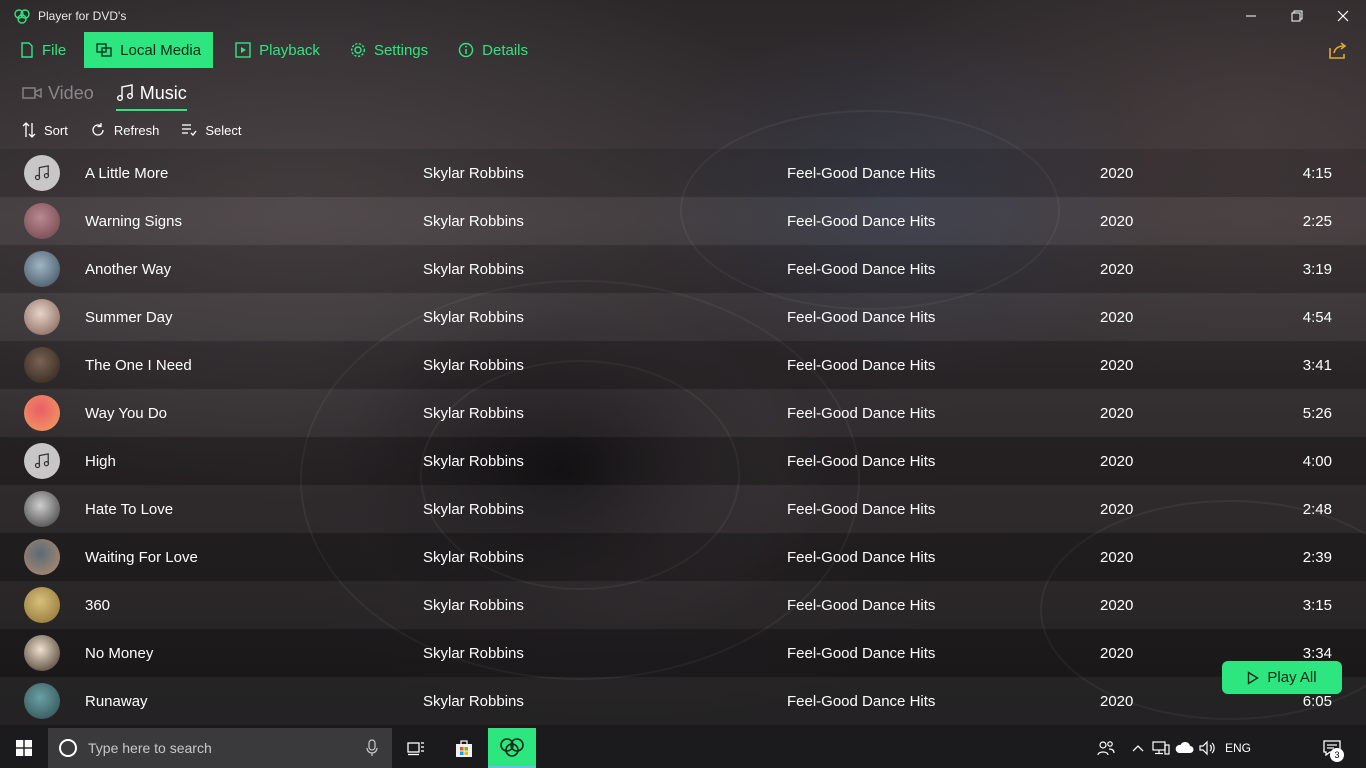 Image resolution: width=1366 pixels, height=768 pixels. Describe the element at coordinates (151, 94) in the screenshot. I see `tab-music: Music` at that location.